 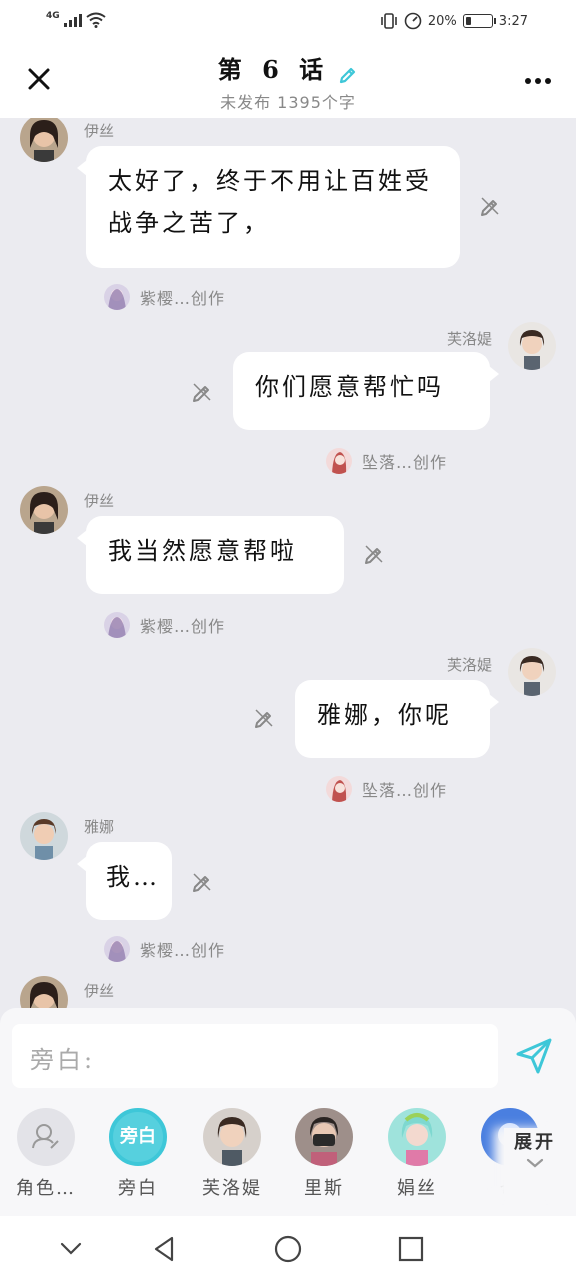 What do you see at coordinates (288, 102) in the screenshot?
I see `chapter-subtitle: 未发布 1395个字` at bounding box center [288, 102].